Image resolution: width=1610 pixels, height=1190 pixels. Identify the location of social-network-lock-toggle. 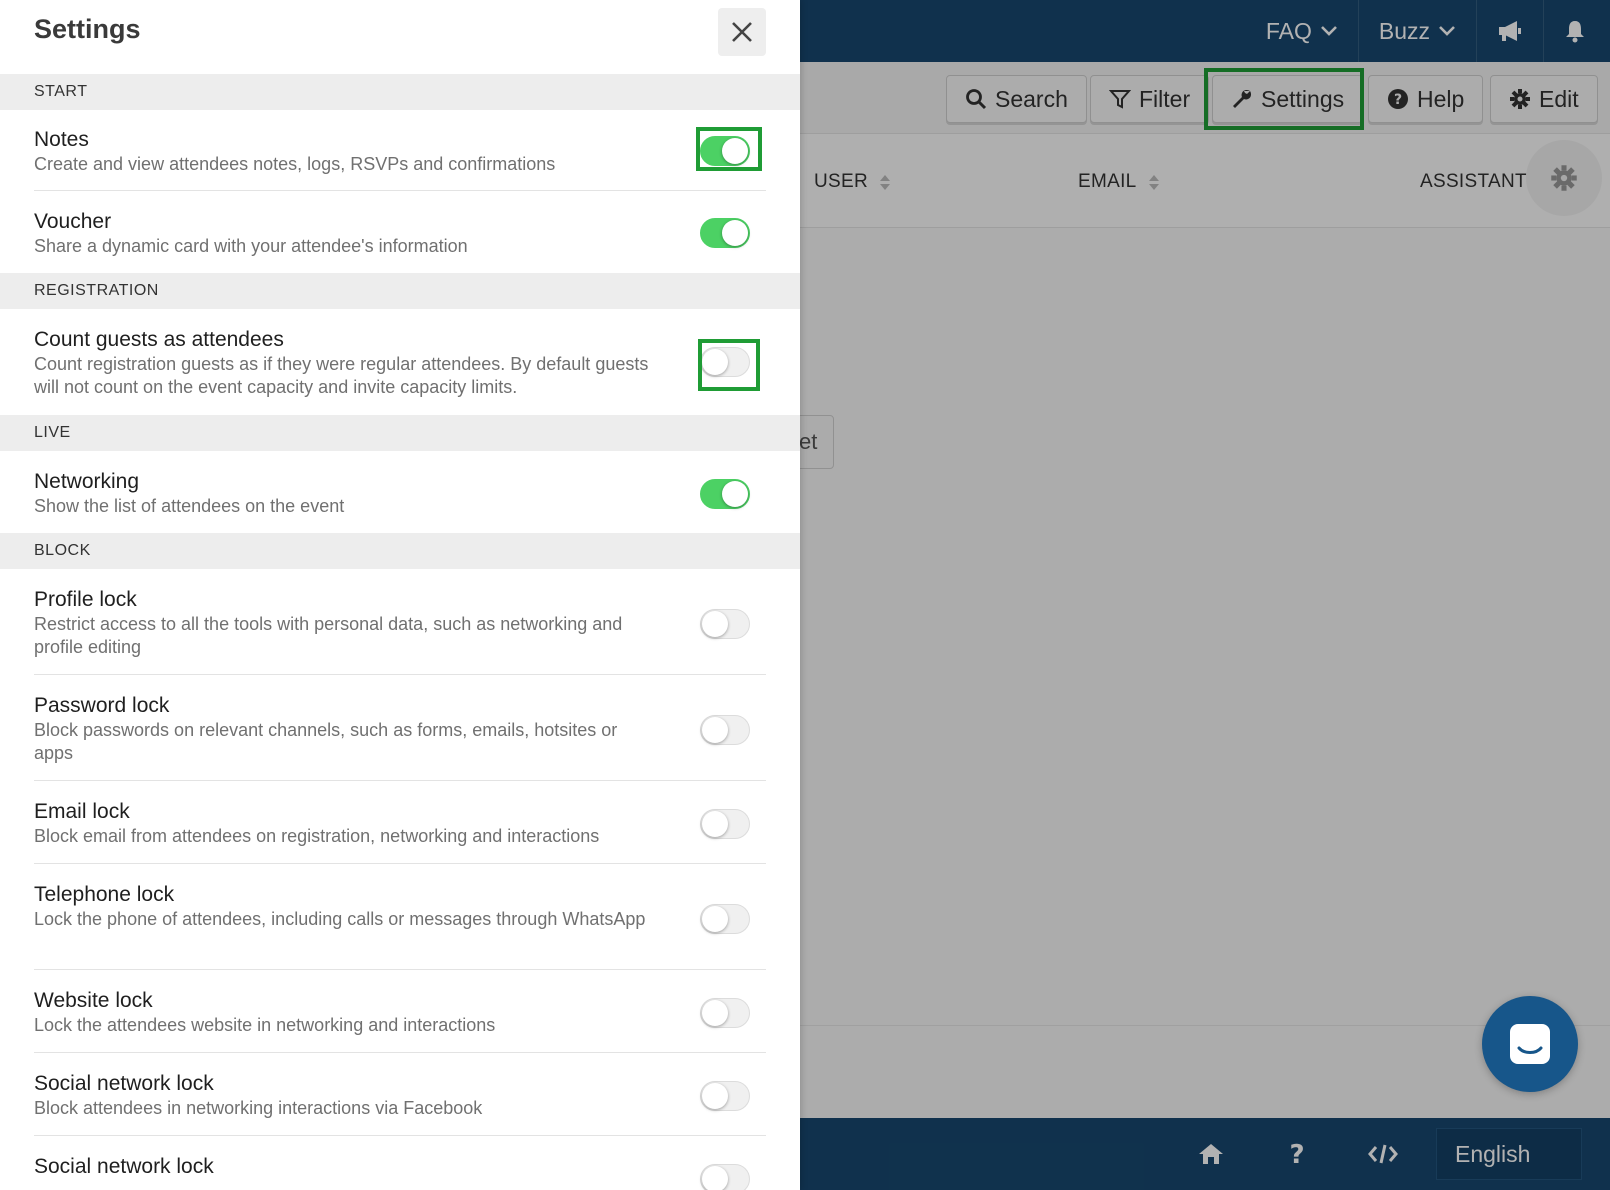
(725, 1096).